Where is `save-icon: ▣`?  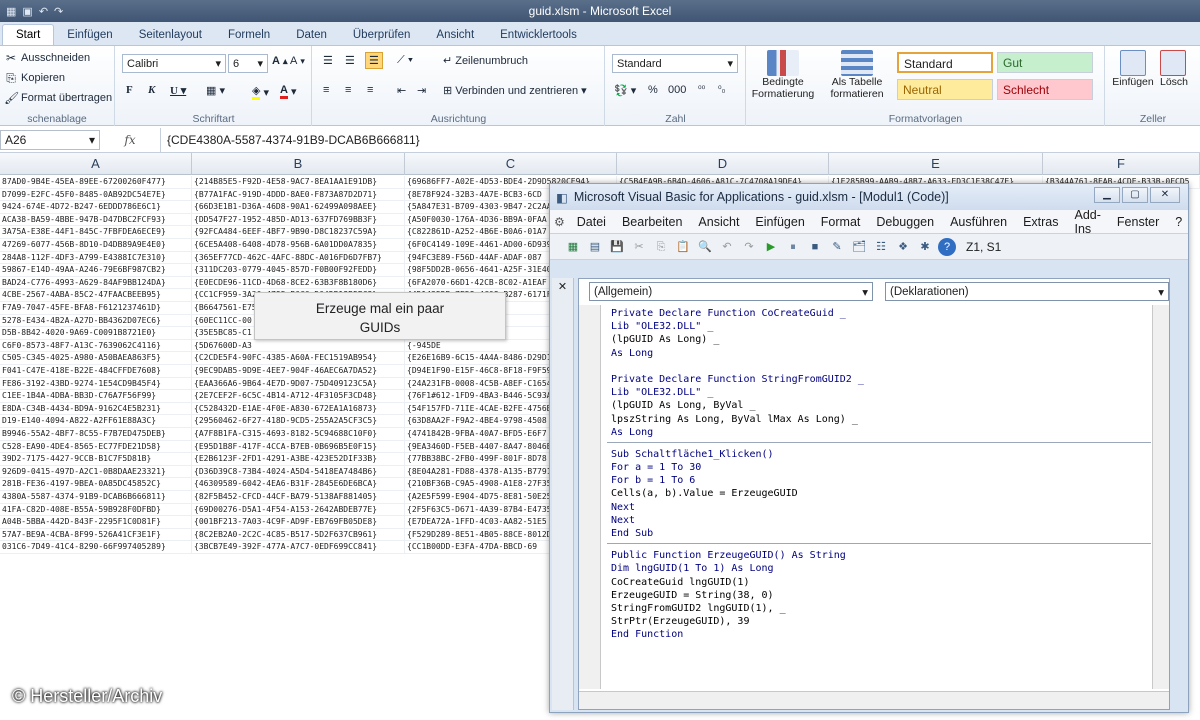
save-icon: ▣ is located at coordinates (27, 11).